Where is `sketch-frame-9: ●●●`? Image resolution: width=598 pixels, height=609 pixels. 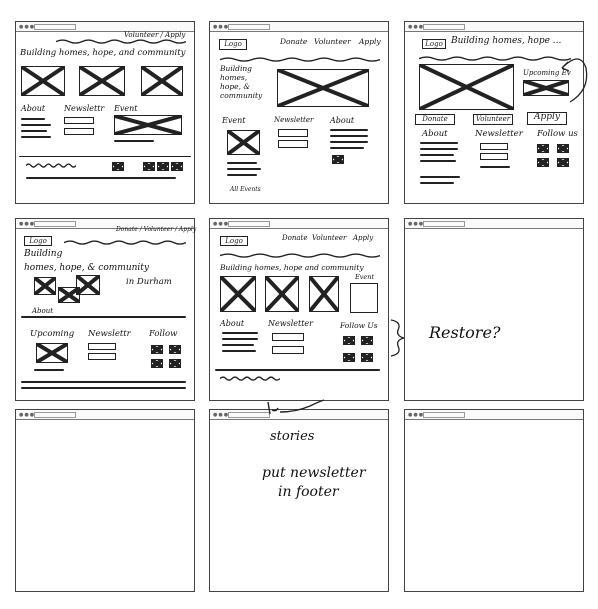 sketch-frame-9: ●●● is located at coordinates (494, 500).